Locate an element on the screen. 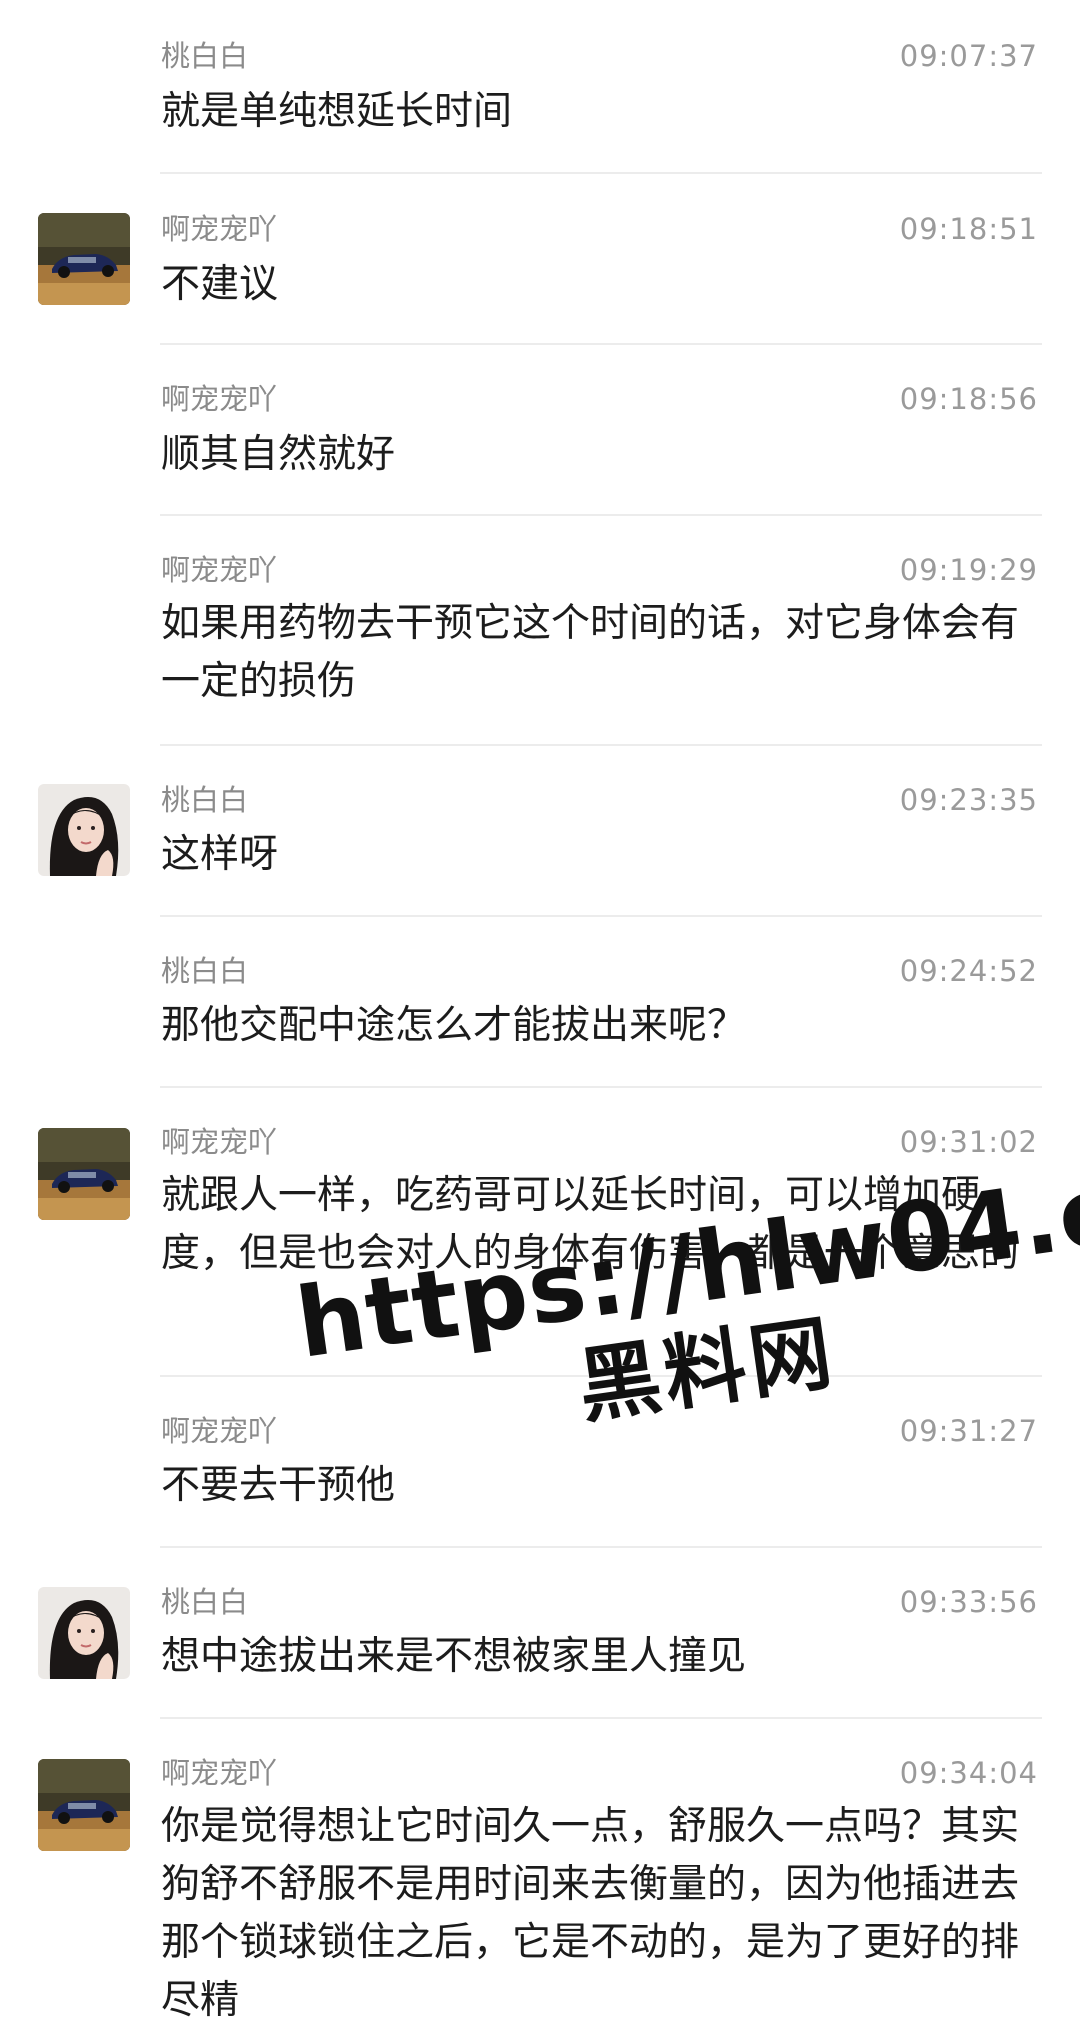  message-text: 不建议 is located at coordinates (220, 284).